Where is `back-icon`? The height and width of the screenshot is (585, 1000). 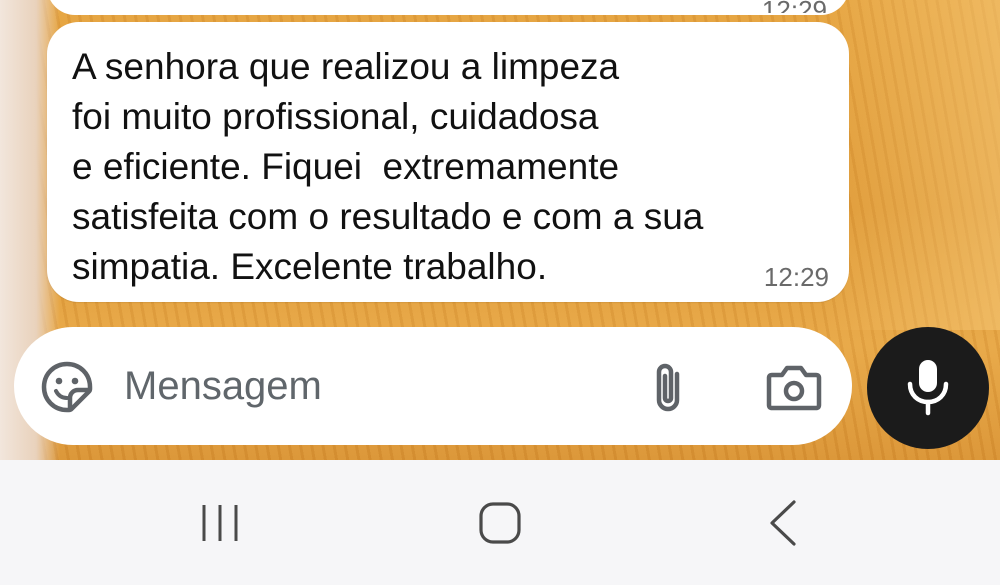 back-icon is located at coordinates (782, 523).